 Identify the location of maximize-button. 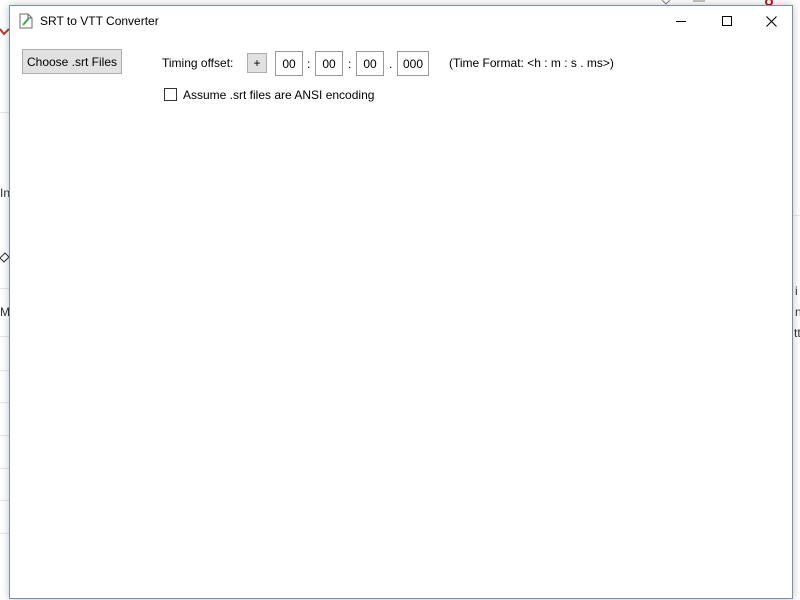
(727, 21).